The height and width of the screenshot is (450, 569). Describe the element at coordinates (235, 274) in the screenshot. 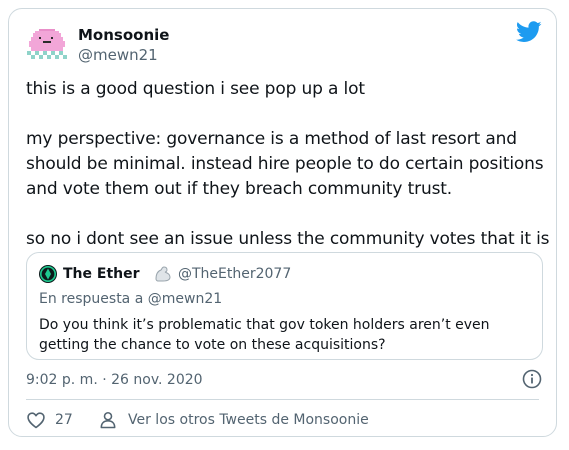

I see `quoted-author-handle: @TheEther2077` at that location.